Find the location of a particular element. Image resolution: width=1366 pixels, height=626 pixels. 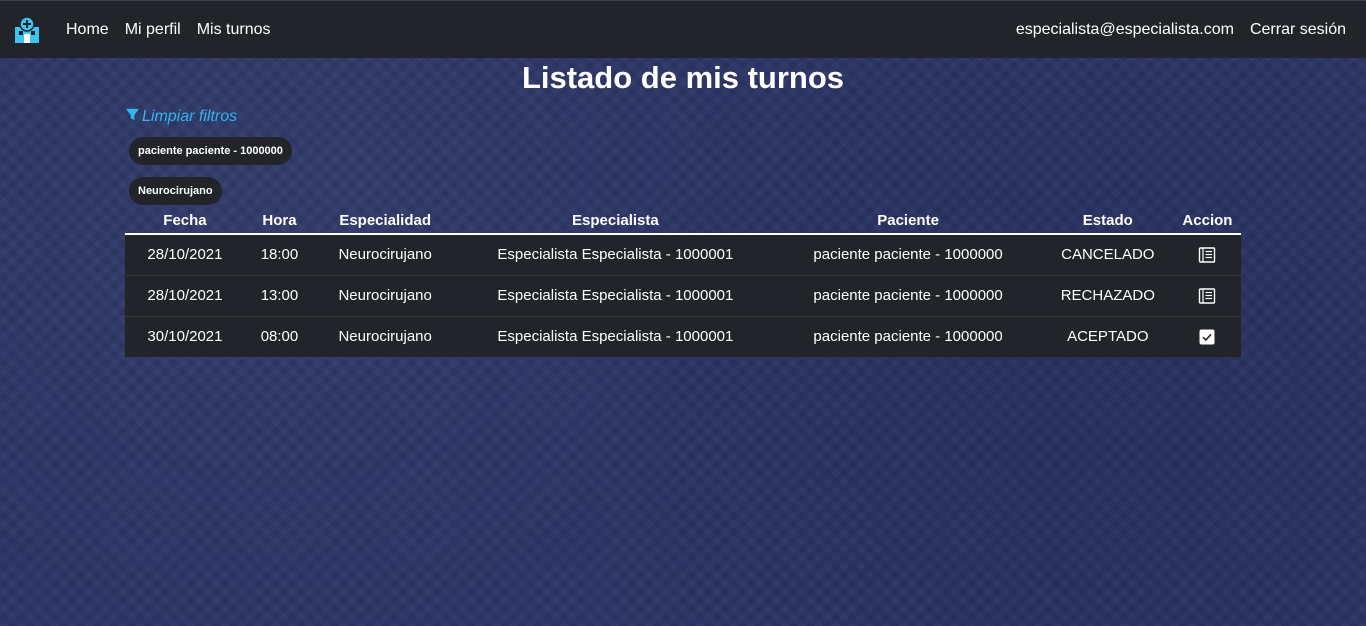

cell-estado: CANCELADO is located at coordinates (1108, 255).